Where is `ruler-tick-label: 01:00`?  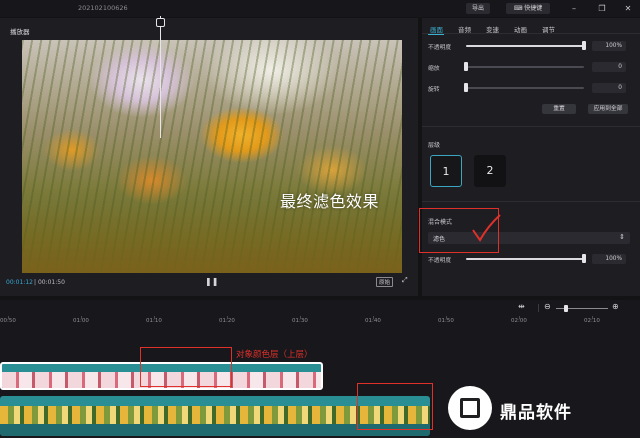 ruler-tick-label: 01:00 is located at coordinates (81, 321).